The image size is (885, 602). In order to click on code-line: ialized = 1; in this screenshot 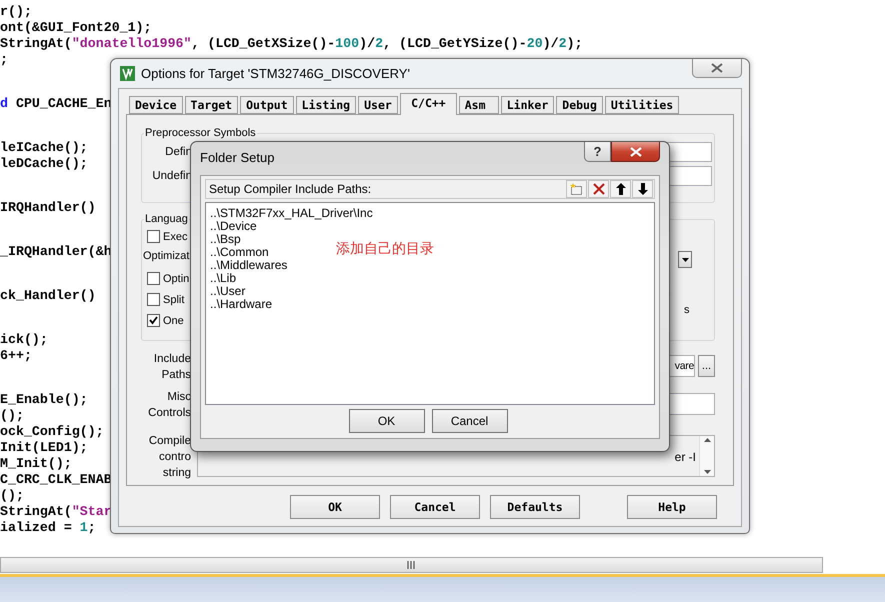, I will do `click(48, 528)`.